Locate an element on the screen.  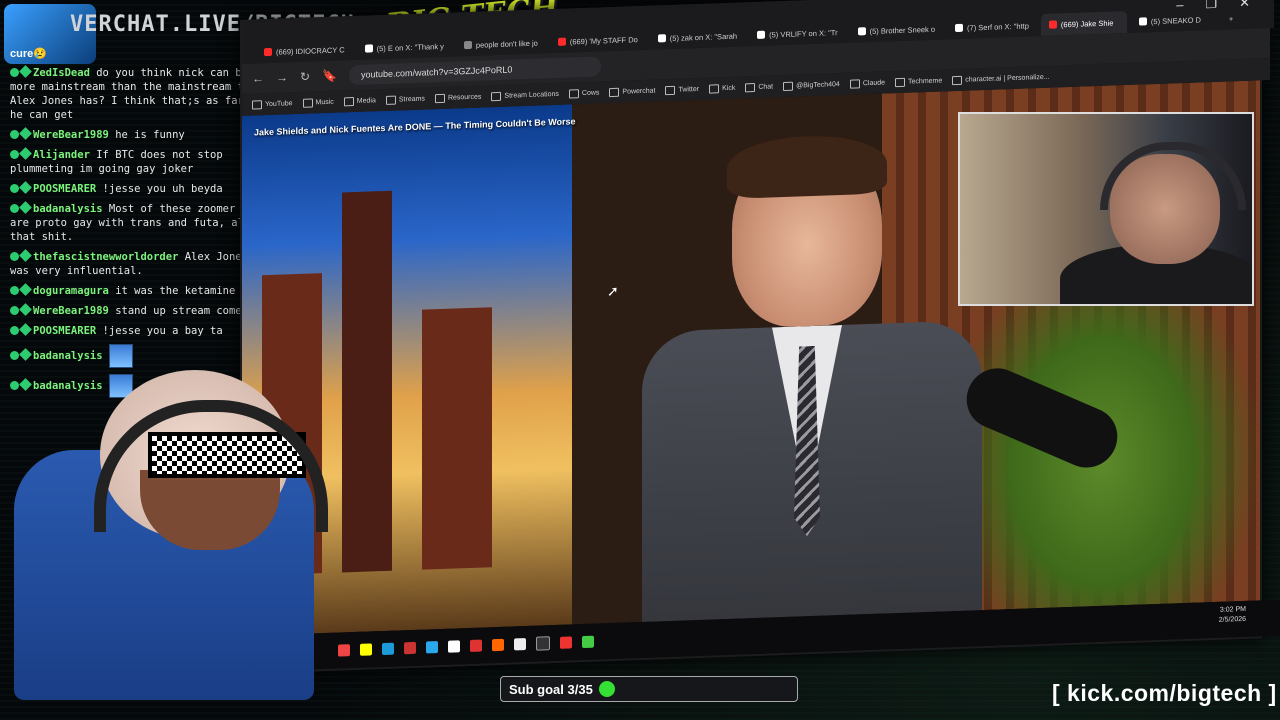
bookmark-item: Claude is located at coordinates (867, 83).